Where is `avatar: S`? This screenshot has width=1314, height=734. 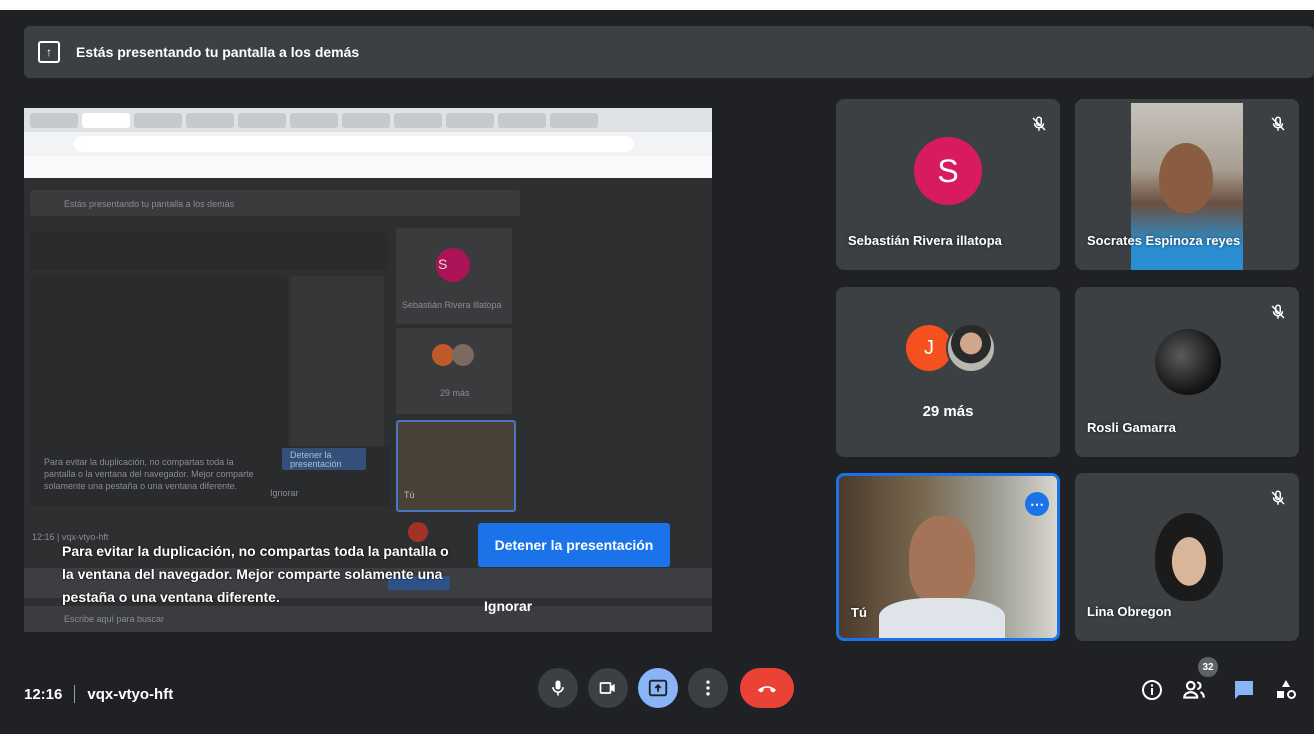 avatar: S is located at coordinates (948, 171).